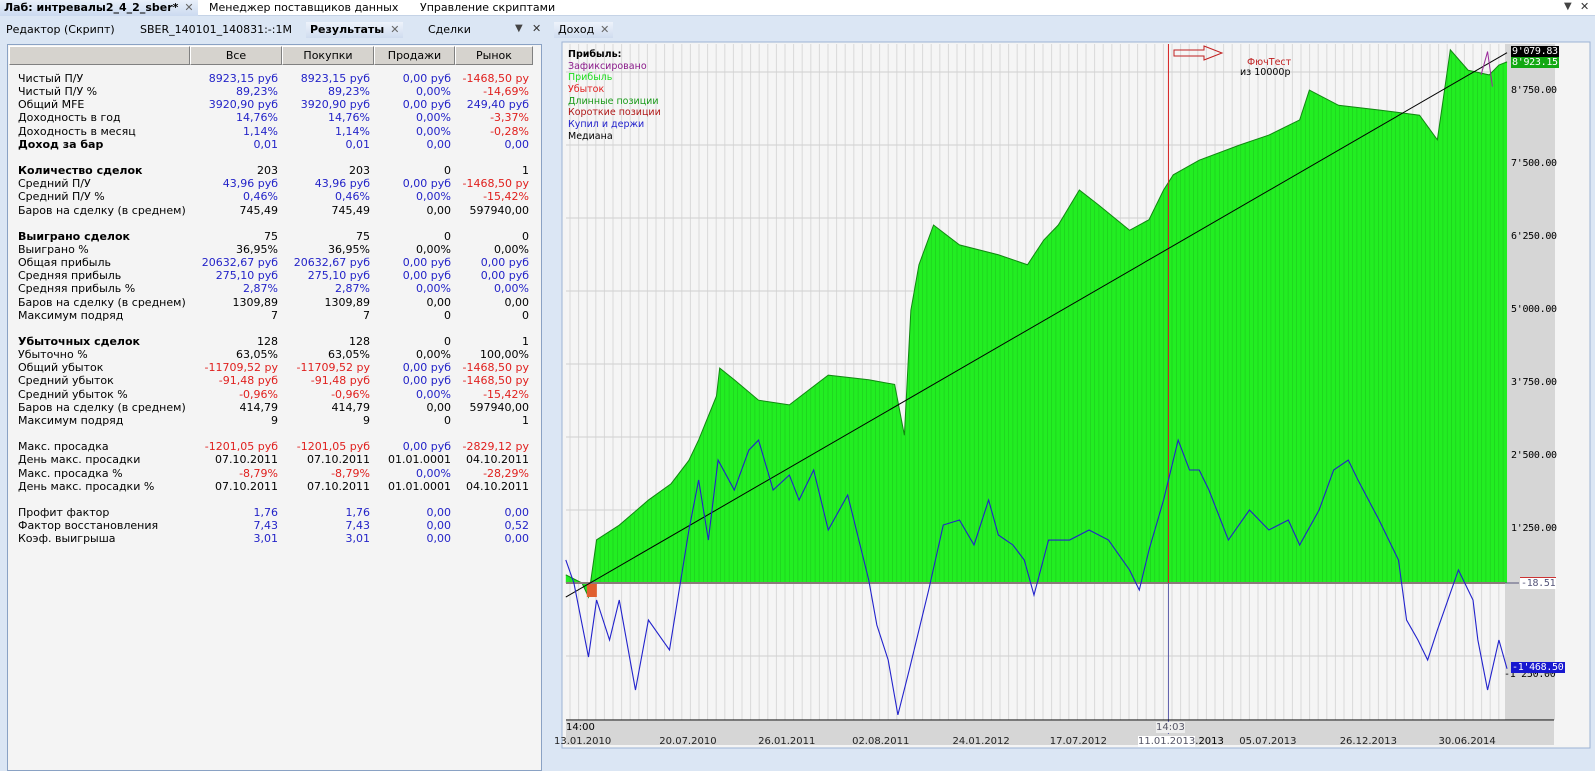 This screenshot has height=771, width=1595. I want to click on row-label: День макс. просадки, so click(79, 460).